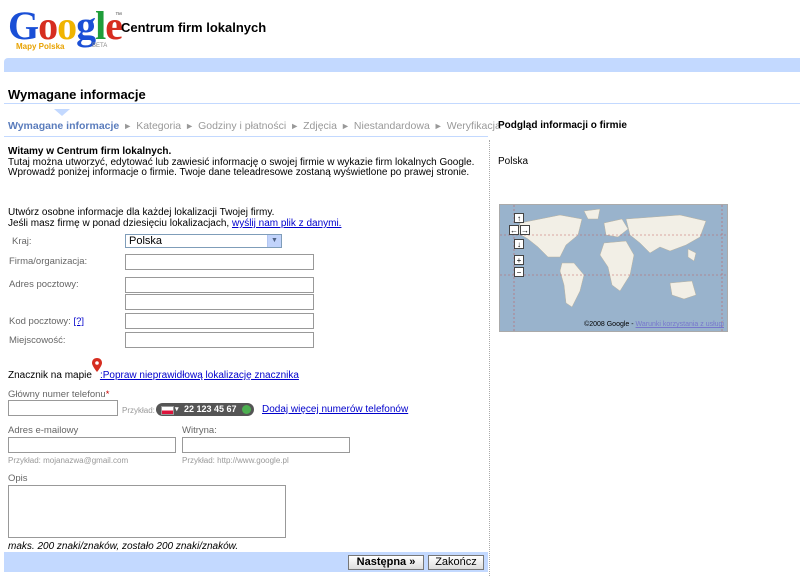  I want to click on logo-wordmark: Google, so click(65, 25).